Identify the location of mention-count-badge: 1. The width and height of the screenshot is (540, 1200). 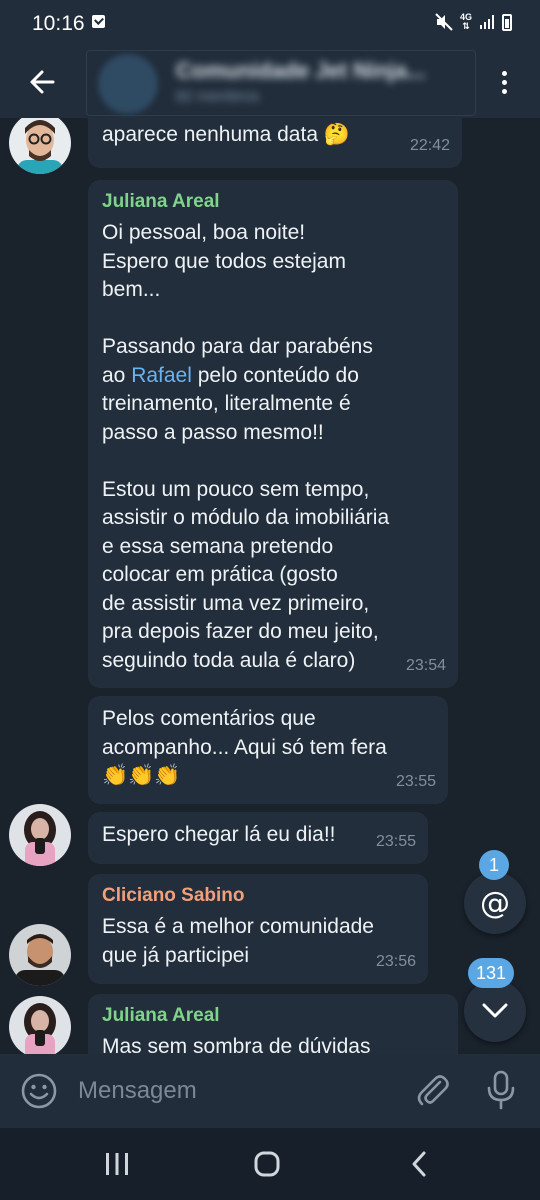
(494, 865).